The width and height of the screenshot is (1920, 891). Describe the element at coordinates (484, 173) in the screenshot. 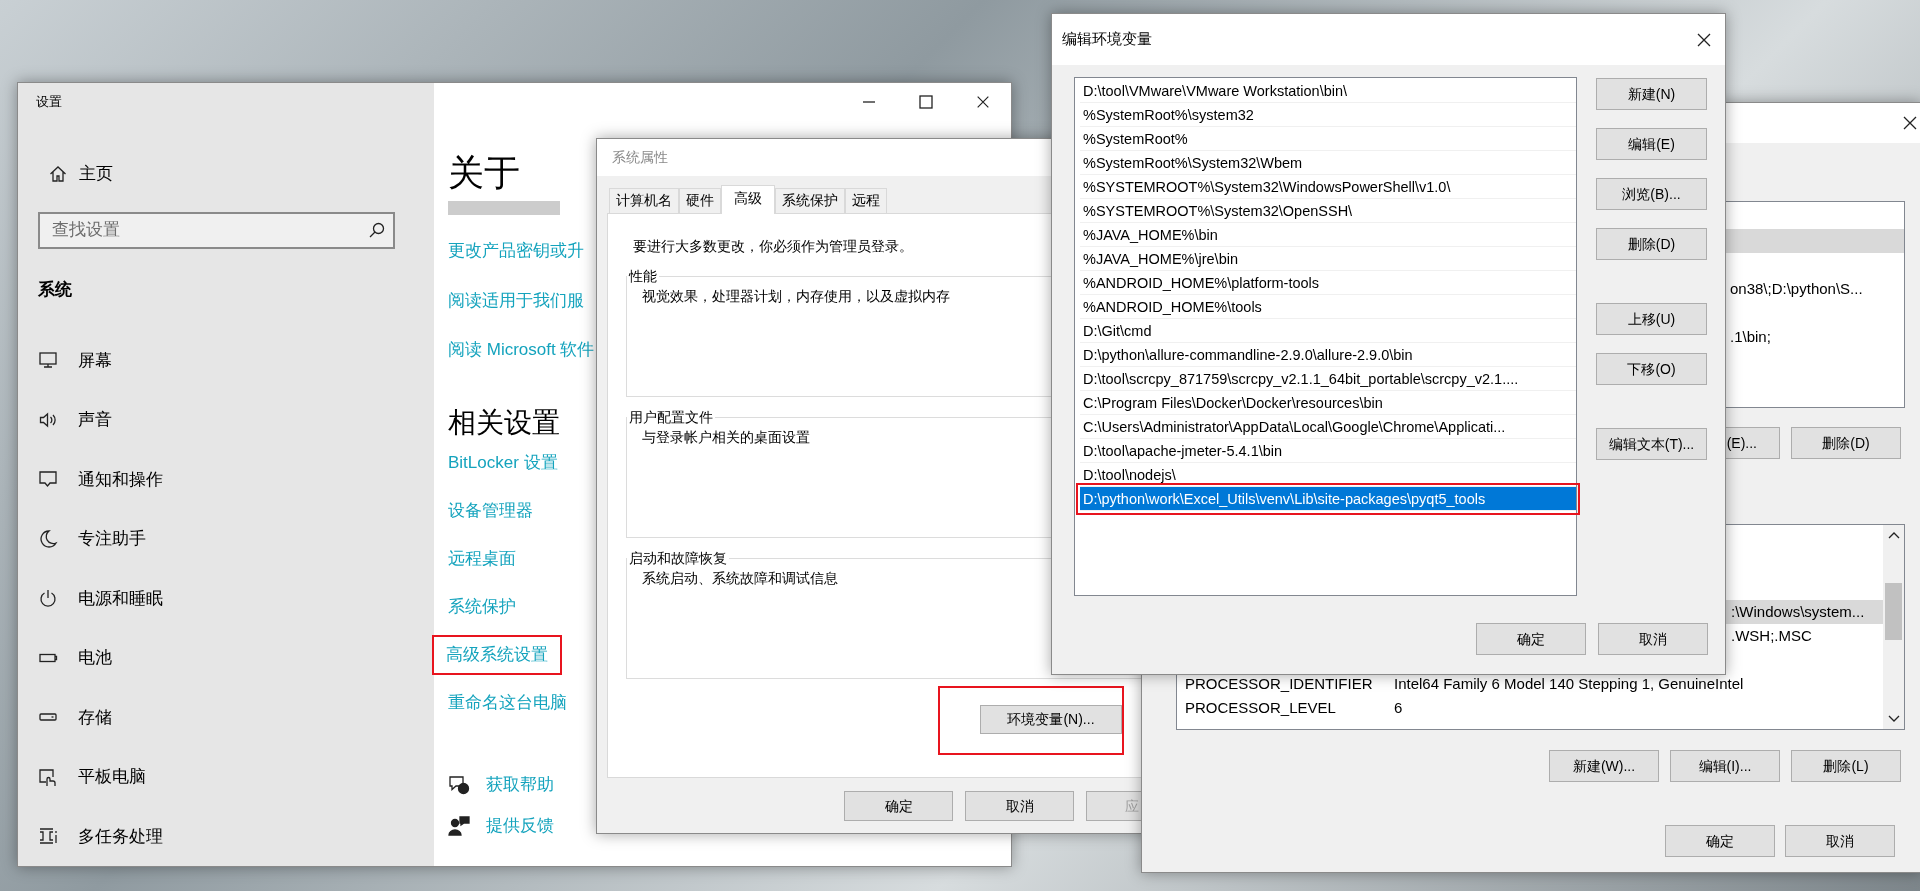

I see `page-title: 关于` at that location.